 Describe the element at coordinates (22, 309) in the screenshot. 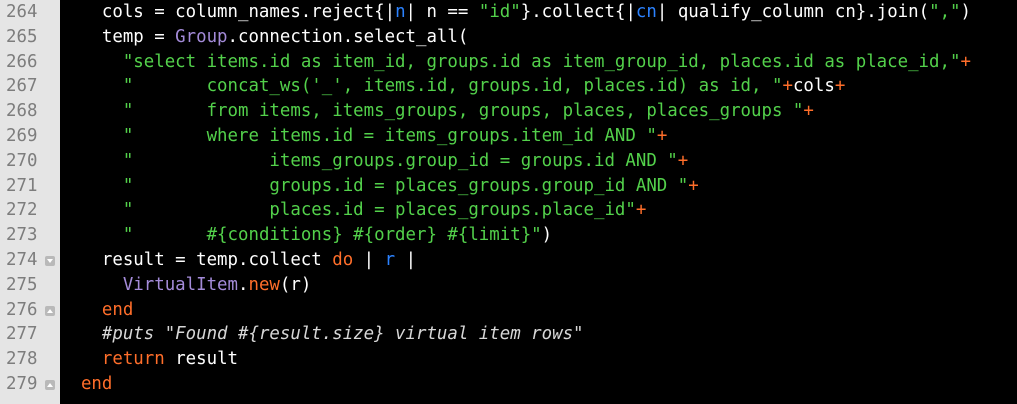

I see `line-number: 276` at that location.